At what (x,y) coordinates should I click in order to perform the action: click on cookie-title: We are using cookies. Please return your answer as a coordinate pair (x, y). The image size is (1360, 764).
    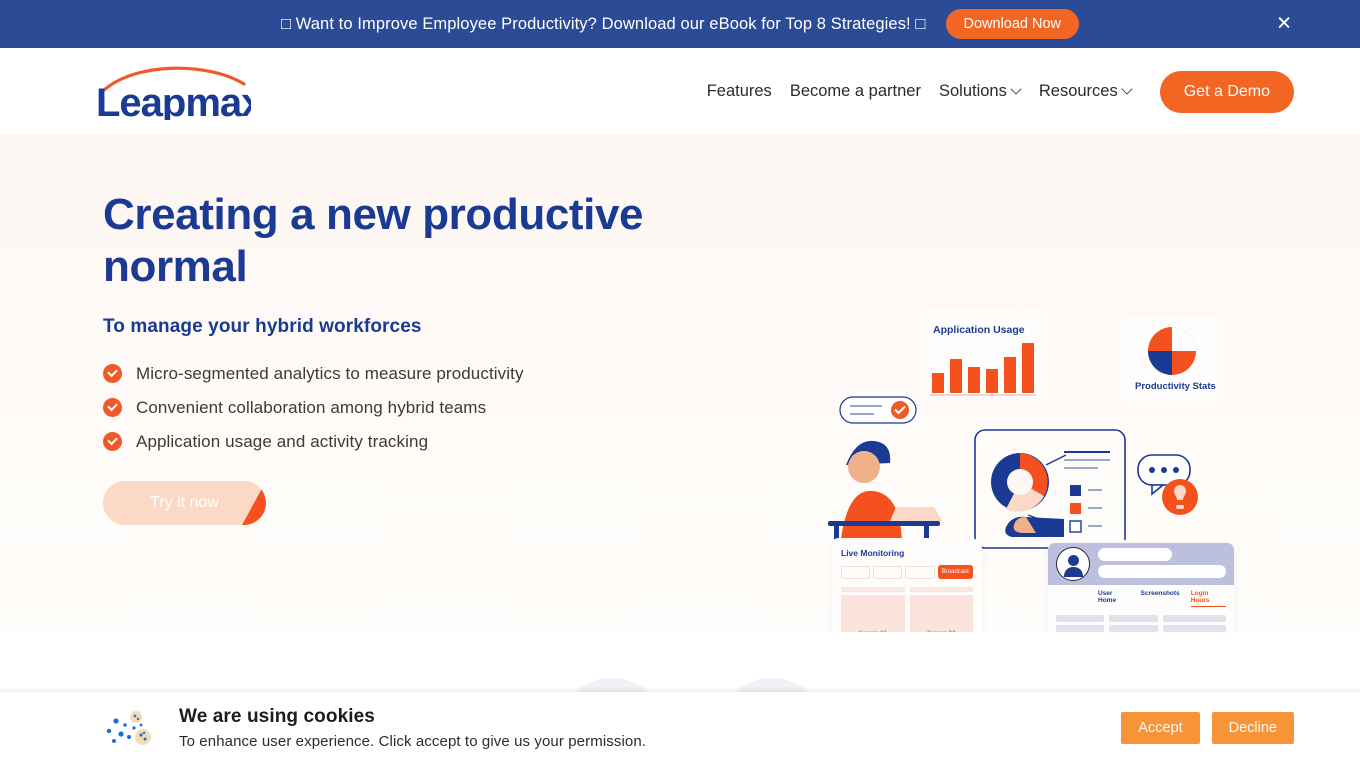
    Looking at the image, I should click on (277, 716).